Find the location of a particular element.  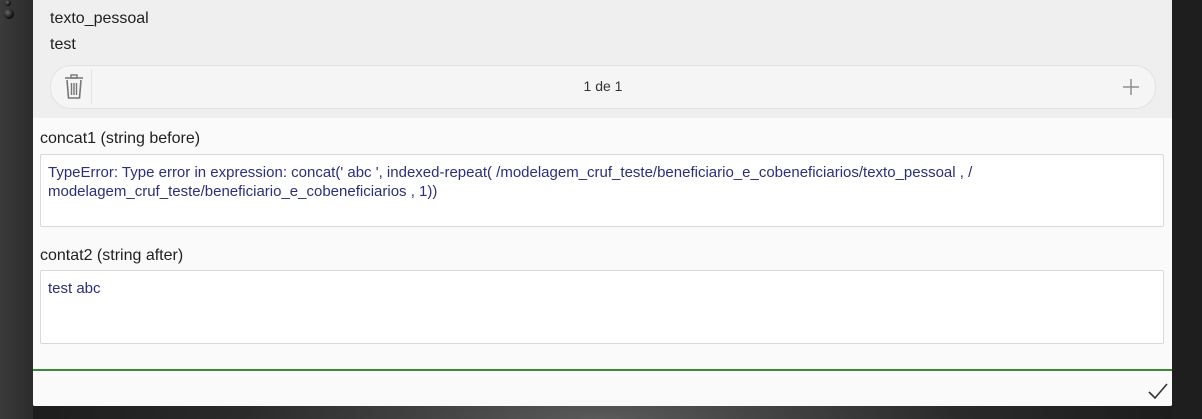

repeat-nav-bar: 1 de 1 is located at coordinates (603, 87).